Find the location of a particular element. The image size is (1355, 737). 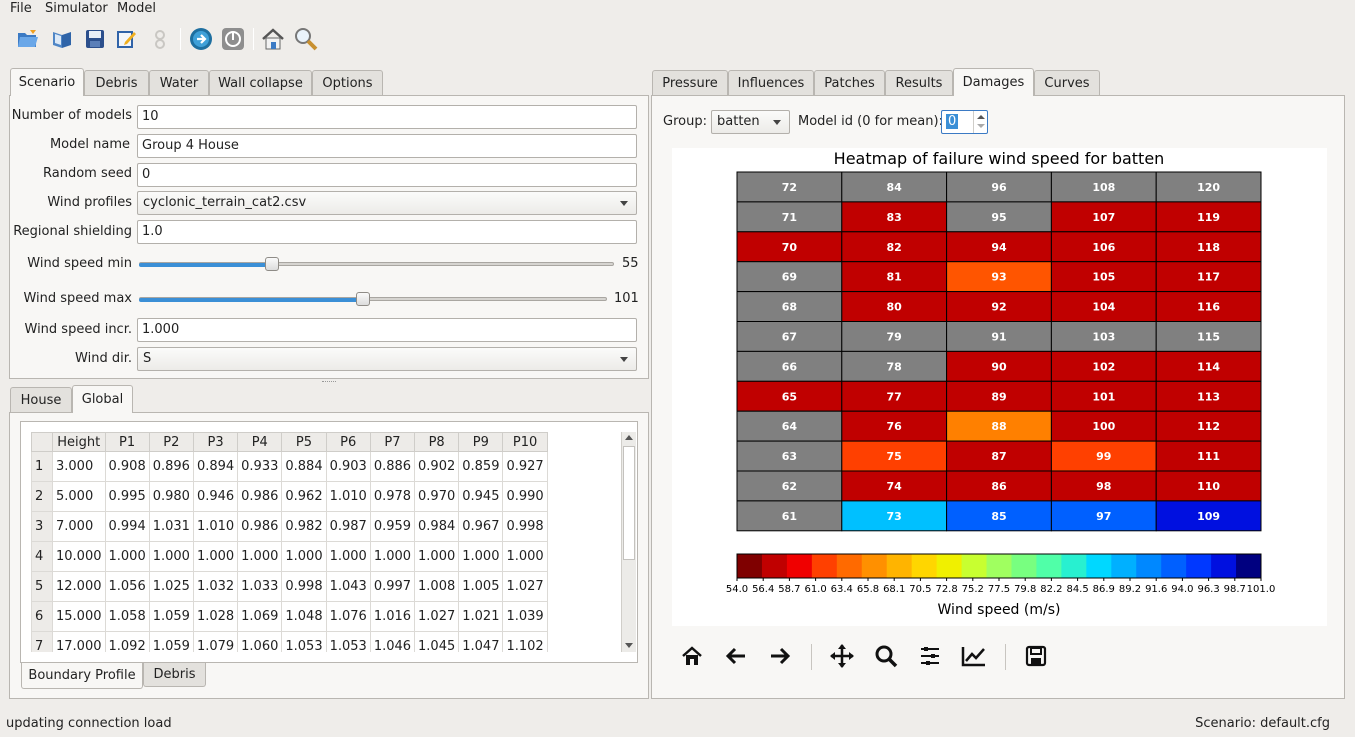

table-cell: 1.043 is located at coordinates (348, 586).